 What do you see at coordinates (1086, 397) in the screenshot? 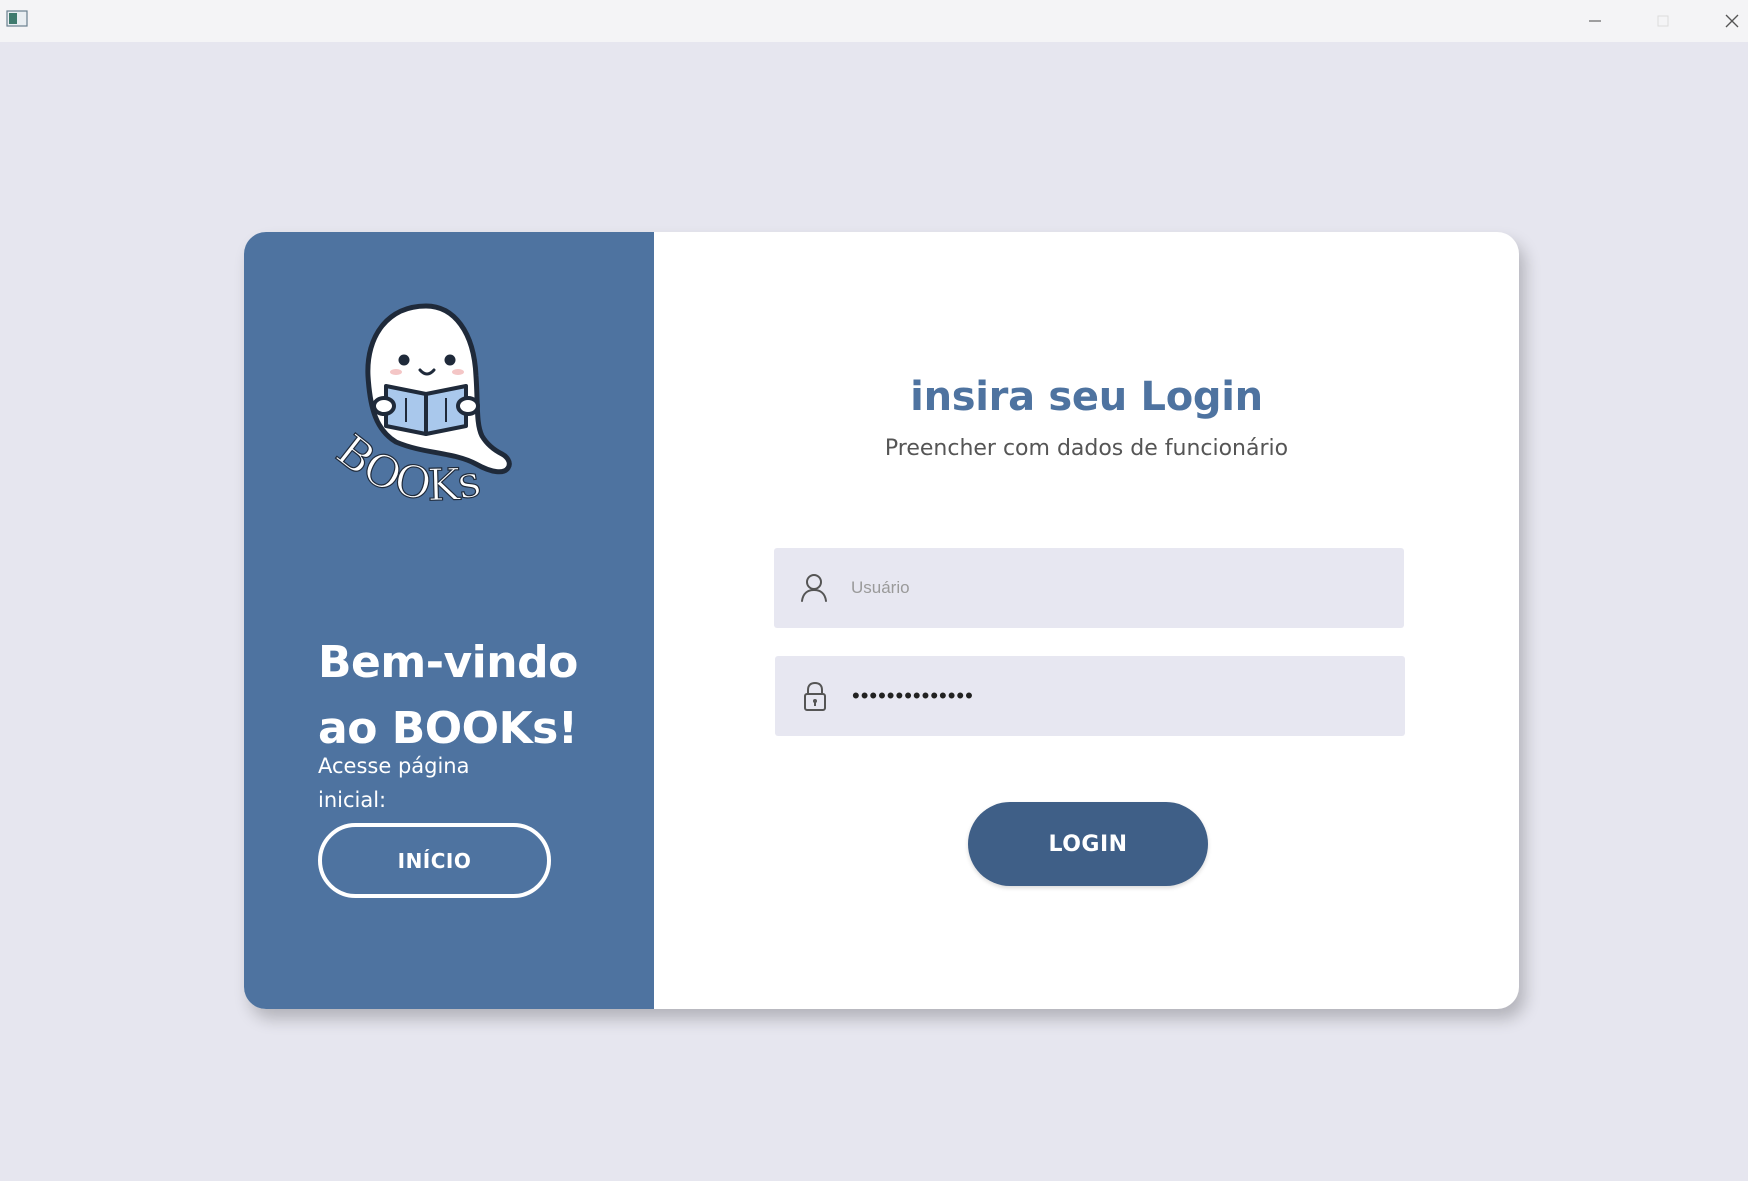
I see `login-title: insira seu Login` at bounding box center [1086, 397].